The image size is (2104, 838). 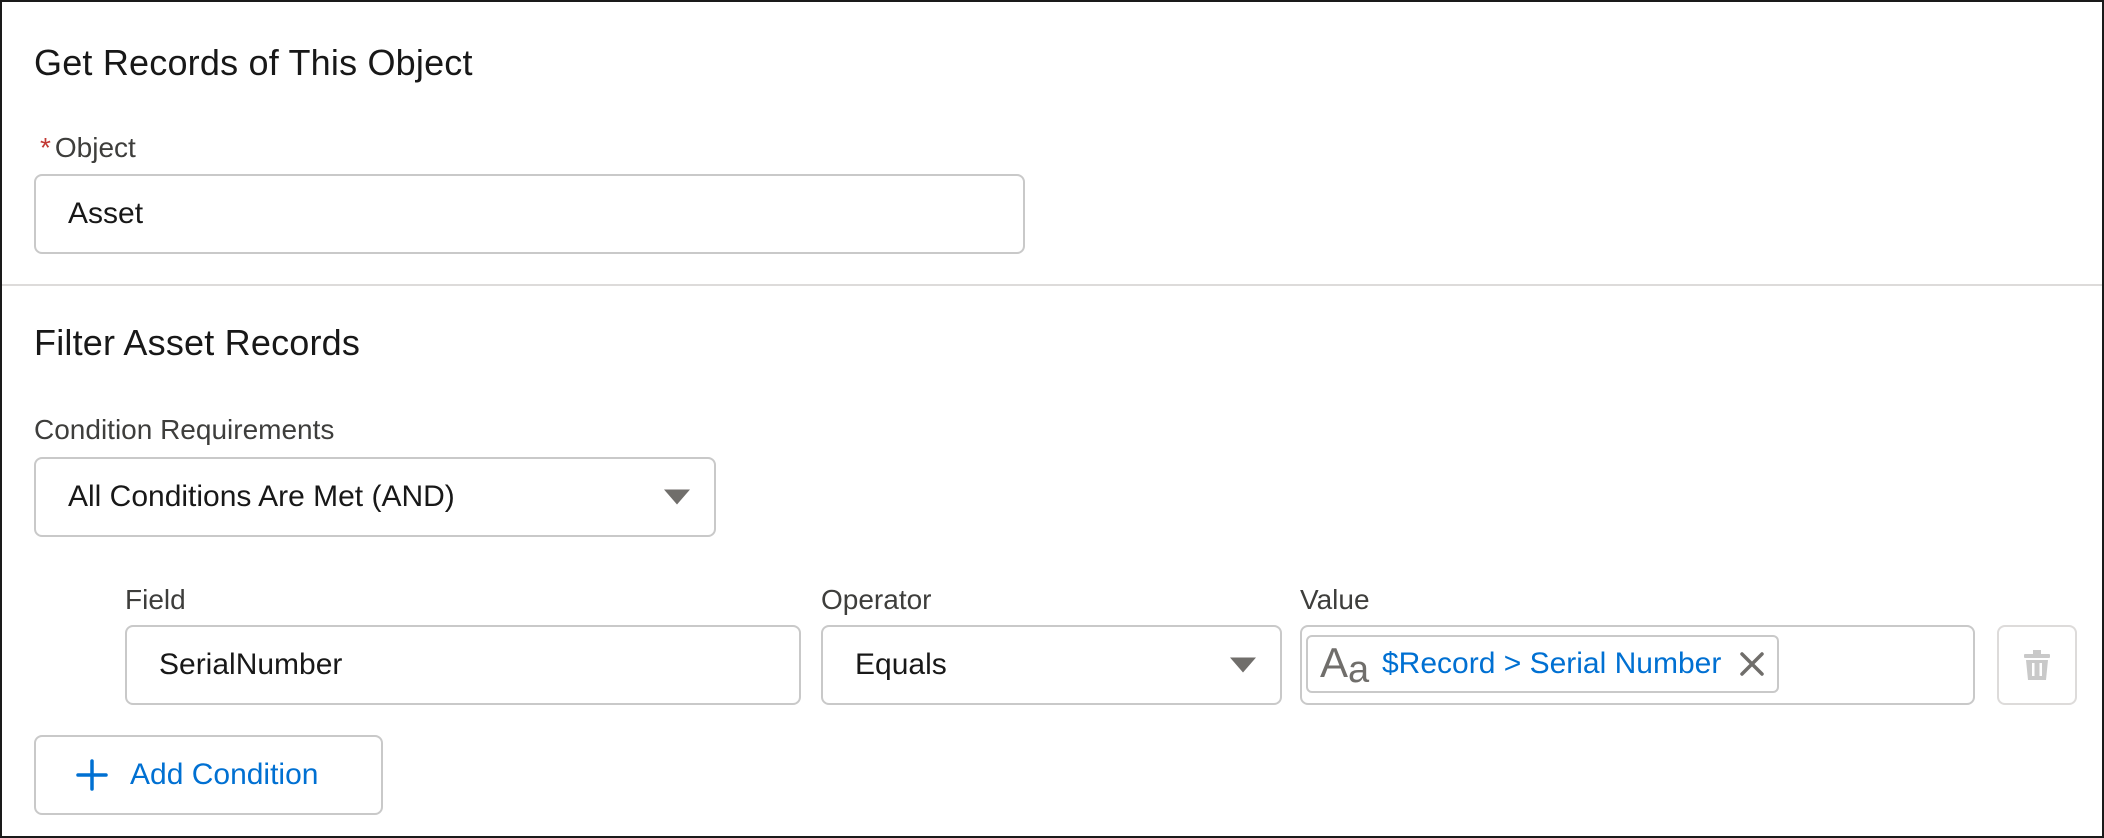 What do you see at coordinates (155, 599) in the screenshot?
I see `field-column-label: Field` at bounding box center [155, 599].